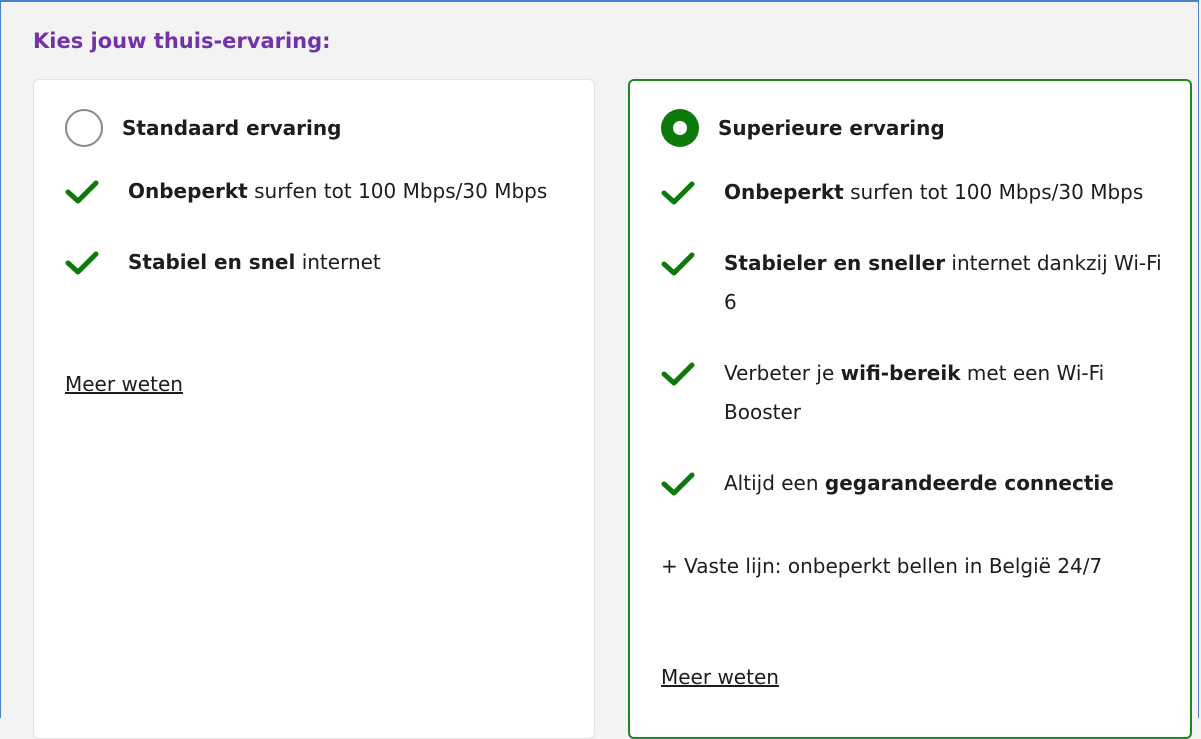 The width and height of the screenshot is (1201, 739). What do you see at coordinates (212, 262) in the screenshot?
I see `feature-highlight: Stabiel en snel` at bounding box center [212, 262].